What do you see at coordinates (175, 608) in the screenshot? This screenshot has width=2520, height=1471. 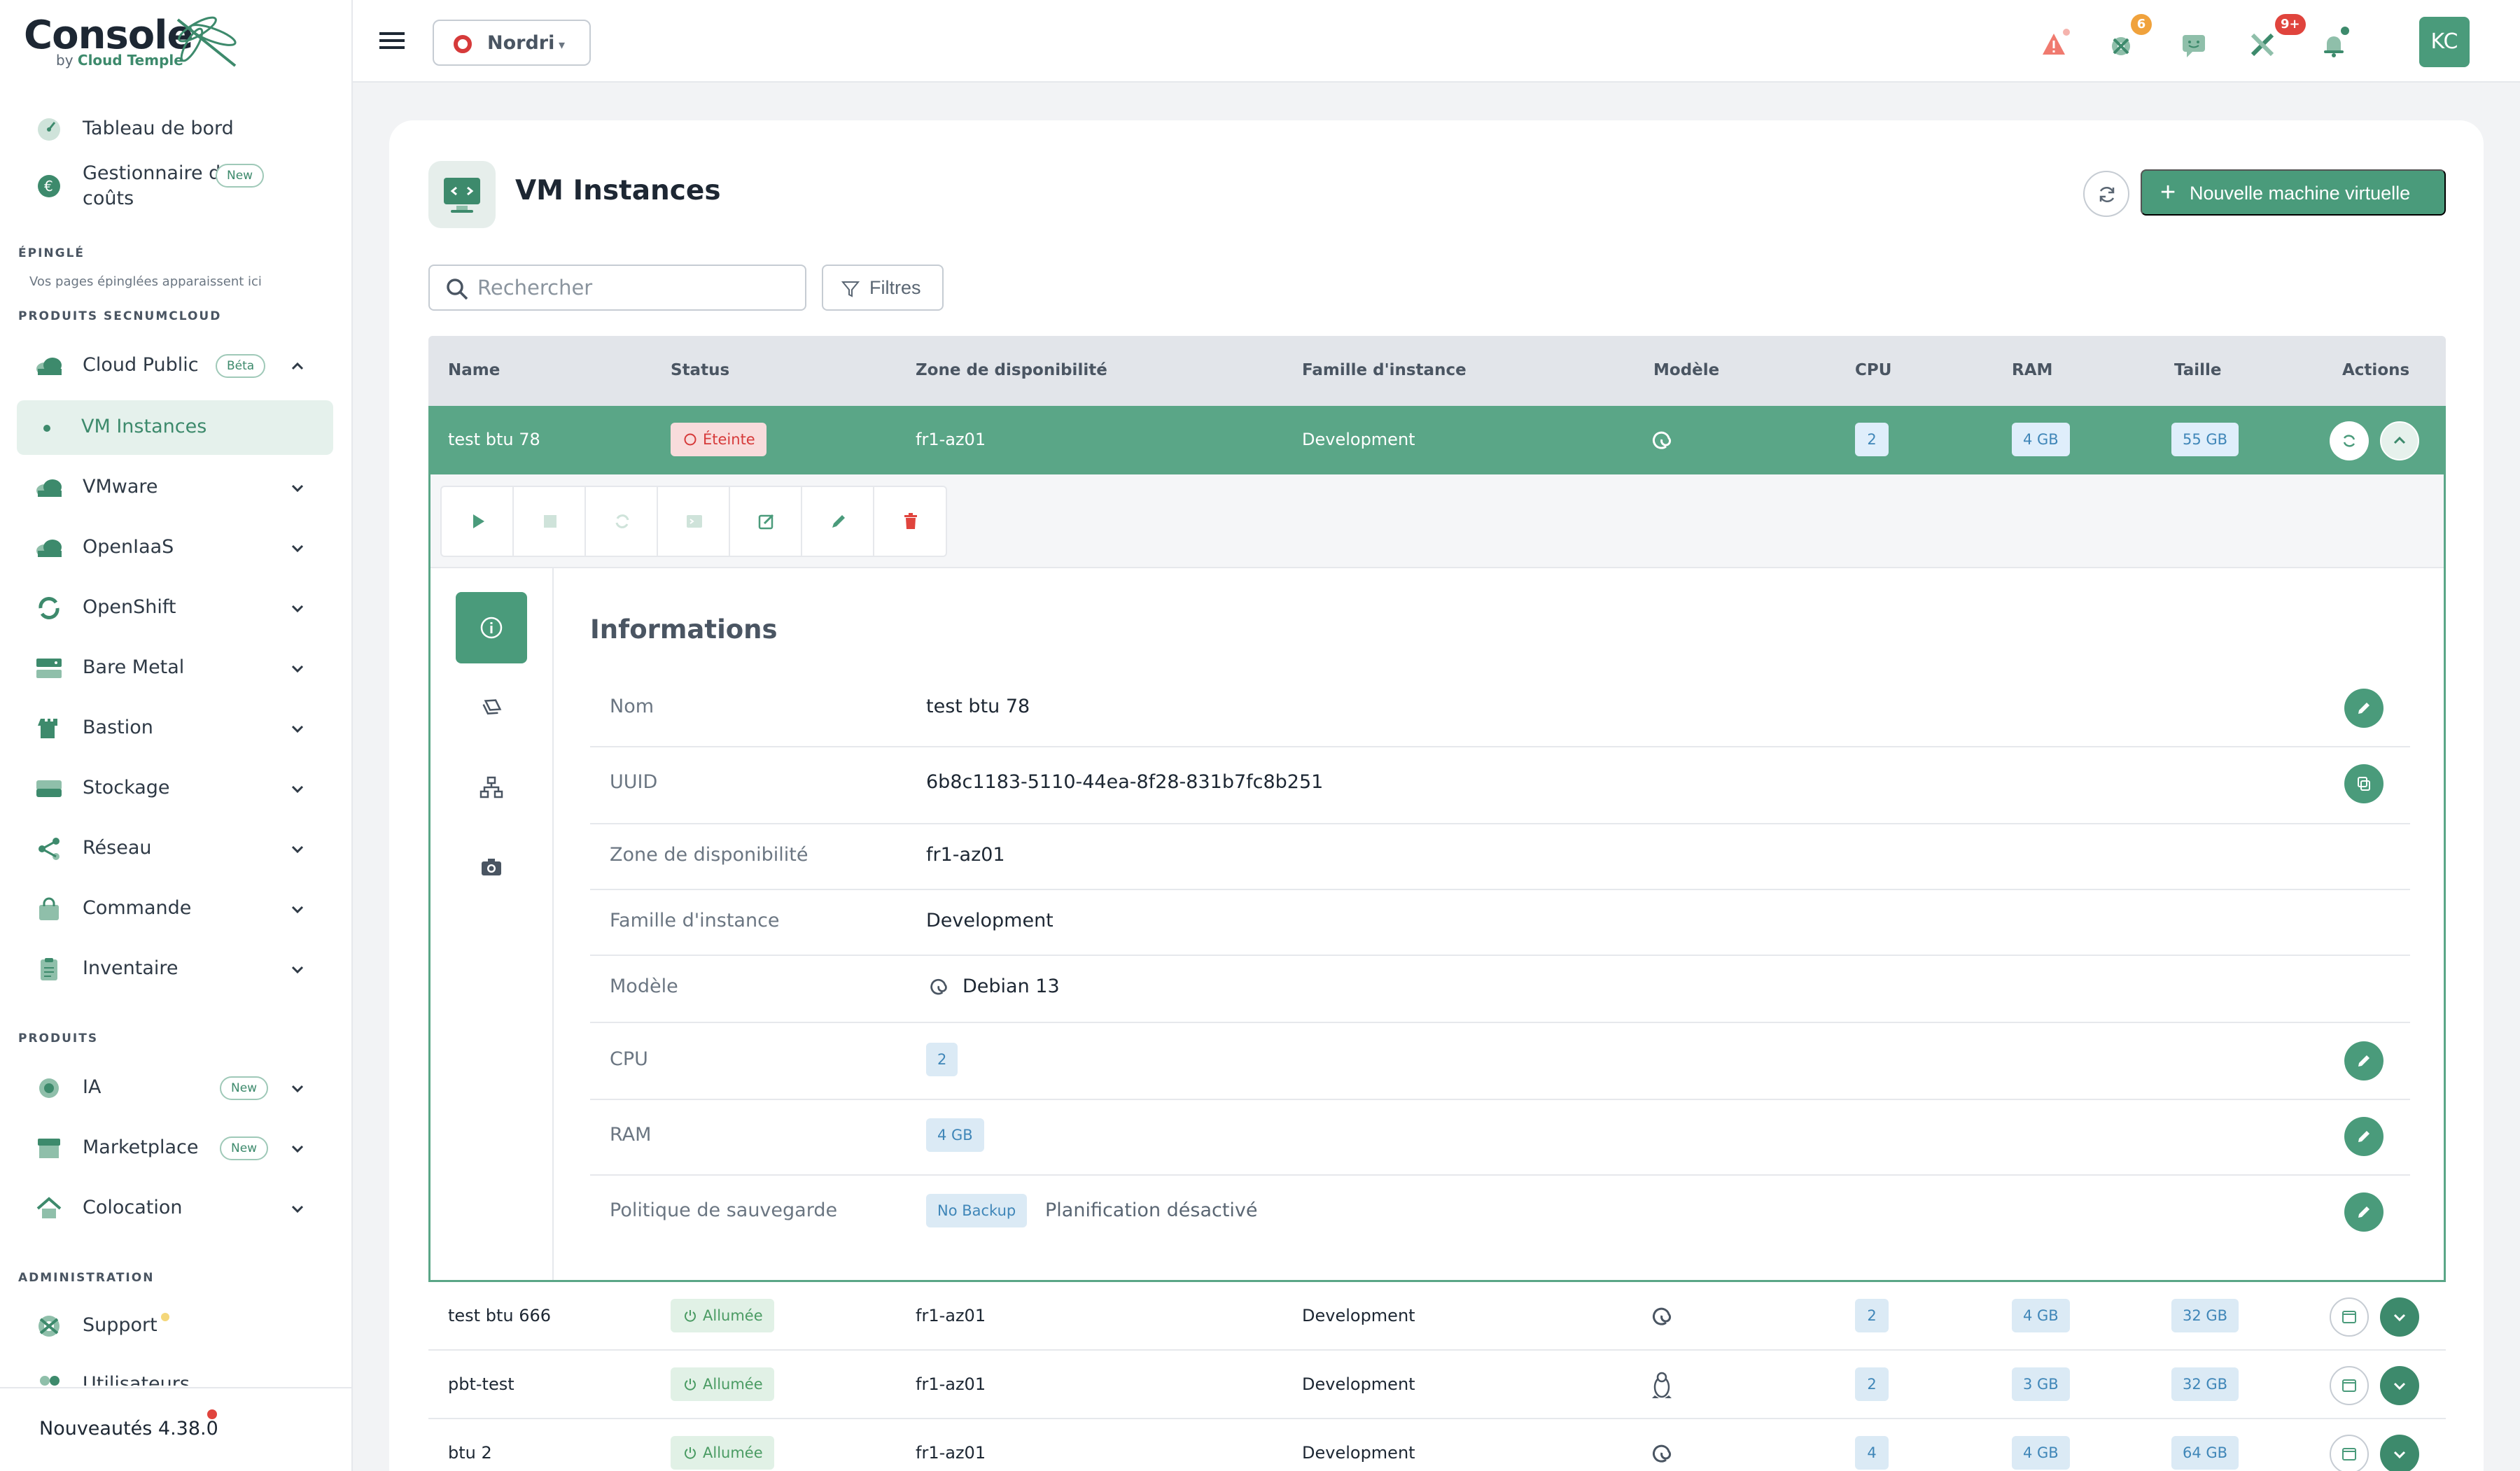 I see `sidebar-item-openshift: OpenShift` at bounding box center [175, 608].